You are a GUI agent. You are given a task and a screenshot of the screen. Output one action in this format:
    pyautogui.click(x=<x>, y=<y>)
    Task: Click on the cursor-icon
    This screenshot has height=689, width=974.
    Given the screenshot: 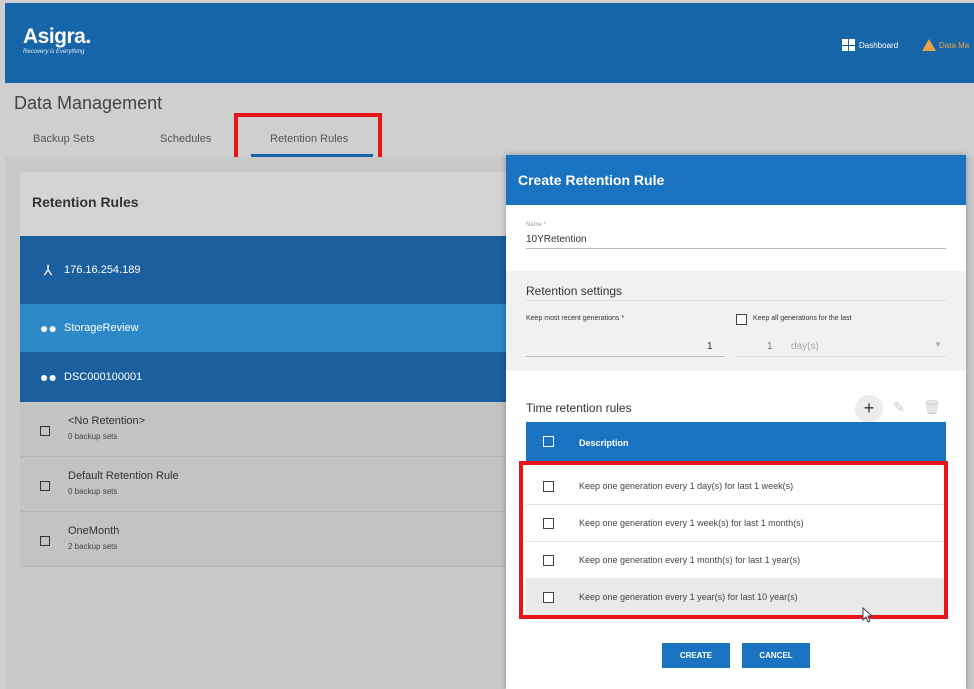 What is the action you would take?
    pyautogui.click(x=868, y=615)
    